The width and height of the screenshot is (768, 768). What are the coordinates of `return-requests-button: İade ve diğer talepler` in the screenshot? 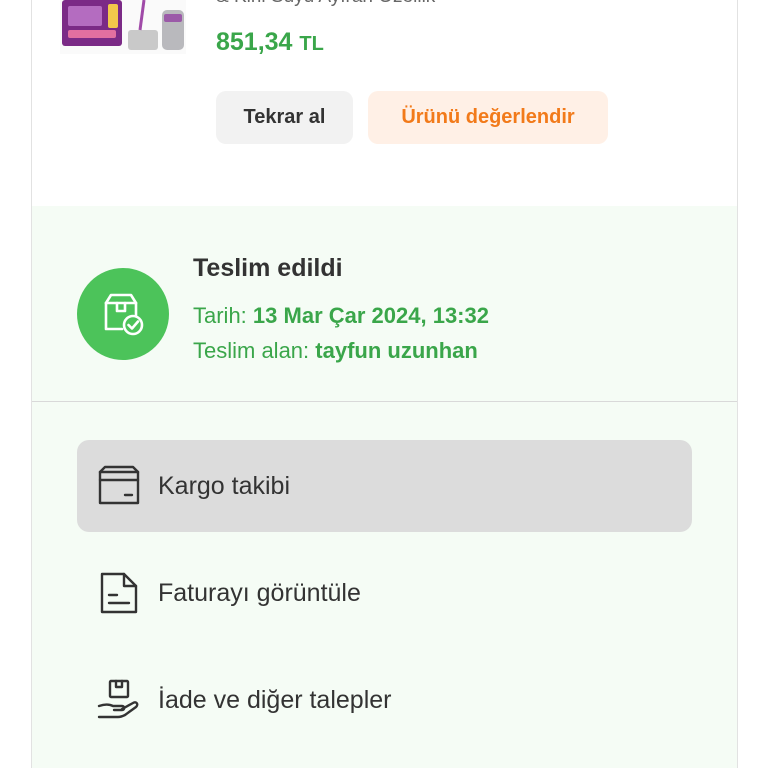 It's located at (384, 700).